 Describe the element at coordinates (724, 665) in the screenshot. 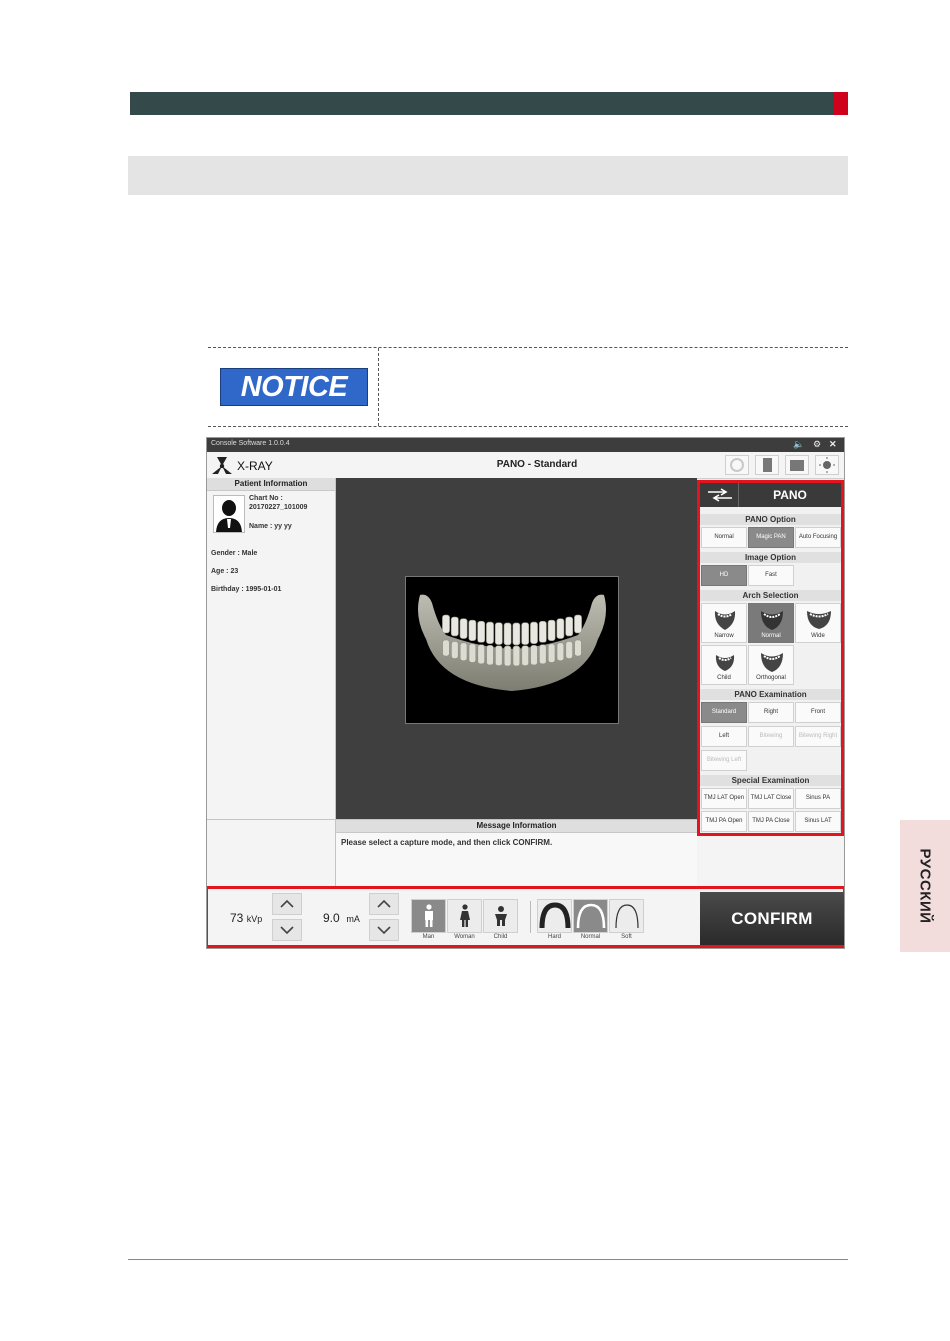

I see `arch-child-button: Child` at that location.